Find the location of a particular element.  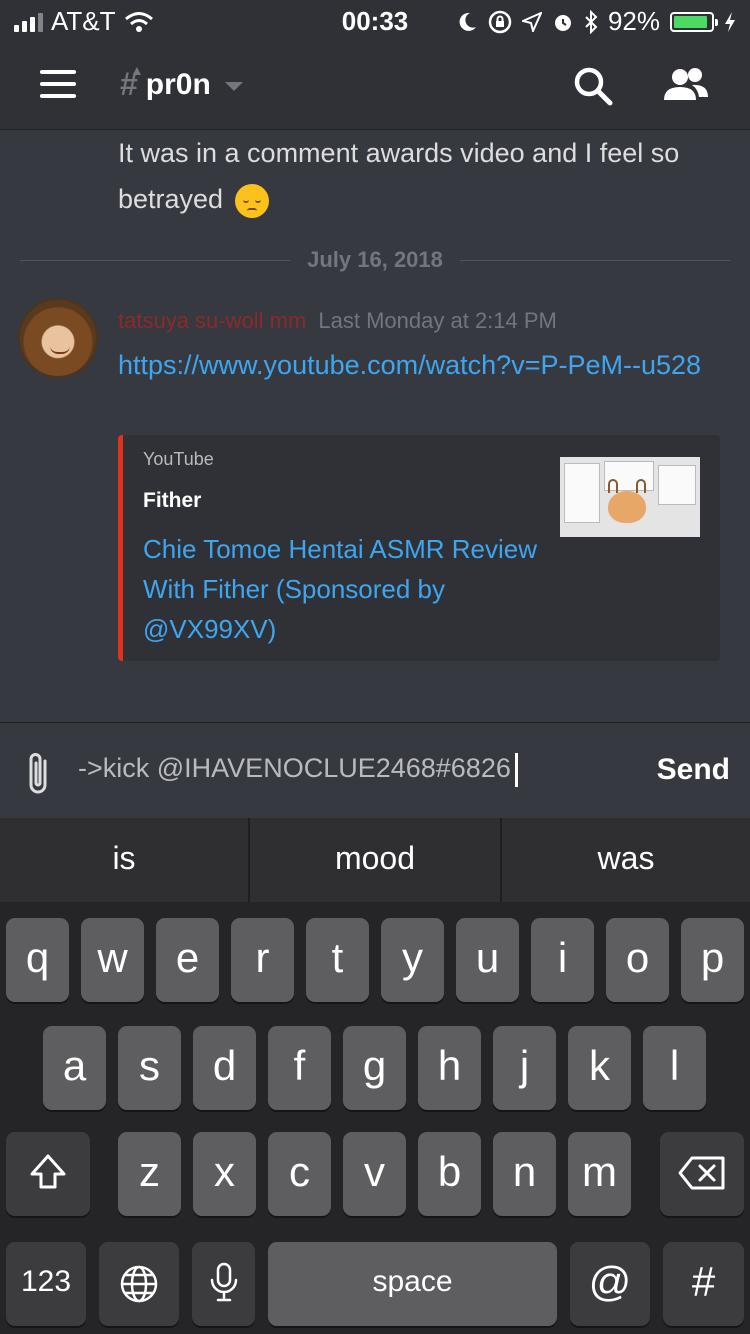

shift-key is located at coordinates (48, 1174).